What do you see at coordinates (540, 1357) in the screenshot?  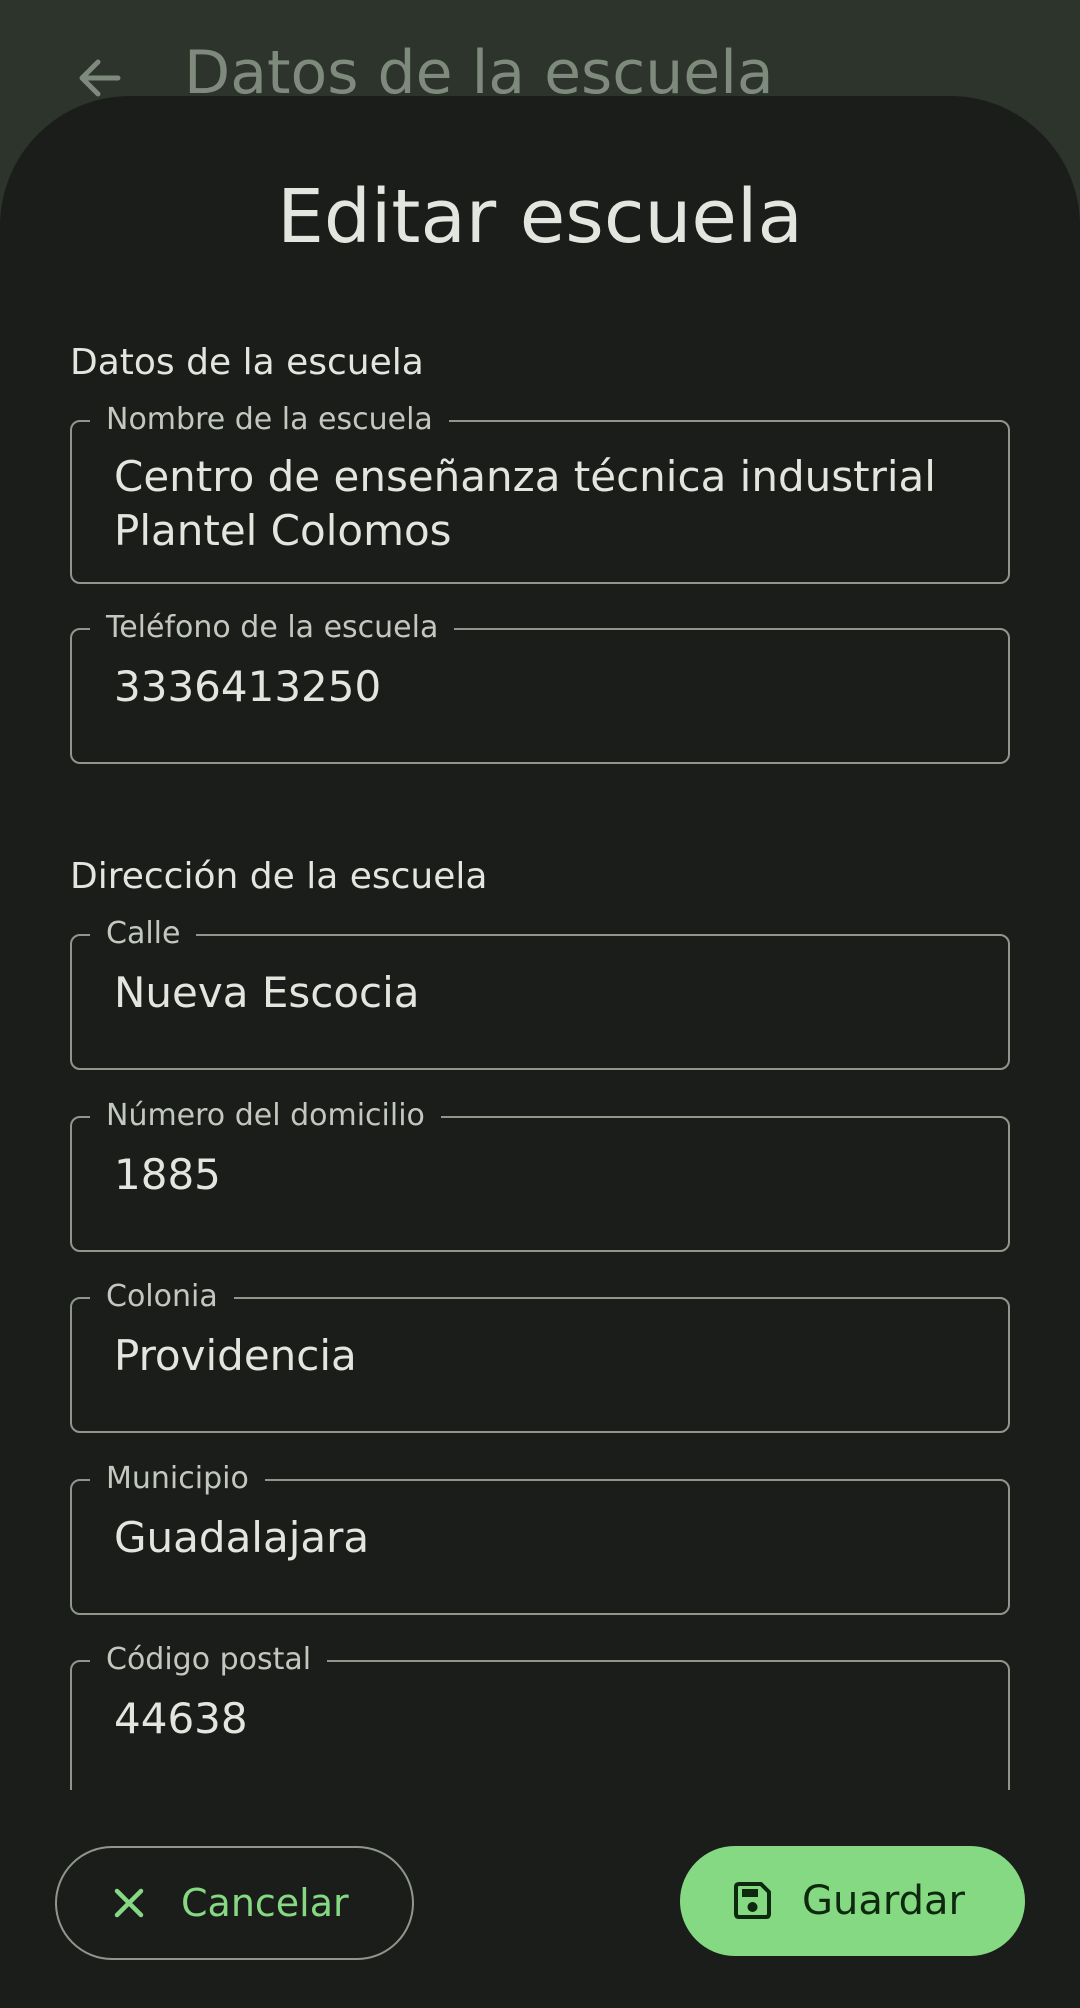 I see `neighborhood-field: Colonia Providencia` at bounding box center [540, 1357].